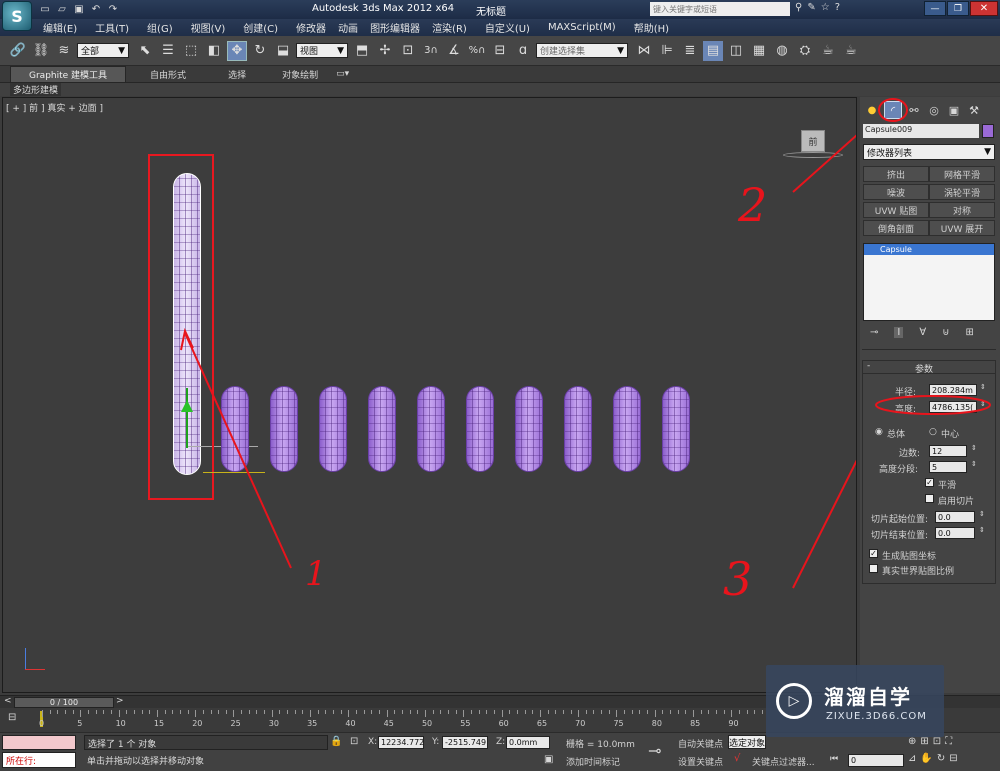  Describe the element at coordinates (408, 51) in the screenshot. I see `keyboard-shortcut-icon: ⊡` at that location.